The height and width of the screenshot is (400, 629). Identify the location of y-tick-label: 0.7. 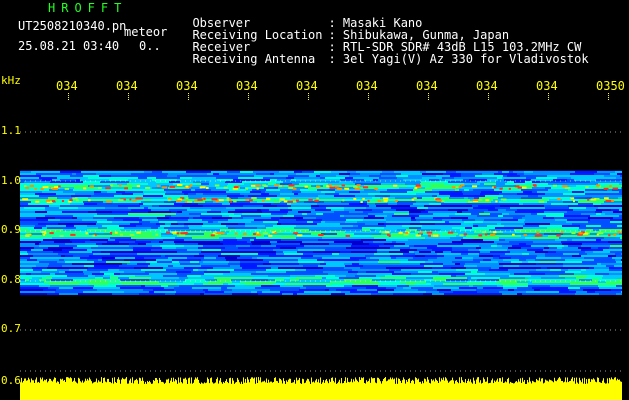
(11, 328).